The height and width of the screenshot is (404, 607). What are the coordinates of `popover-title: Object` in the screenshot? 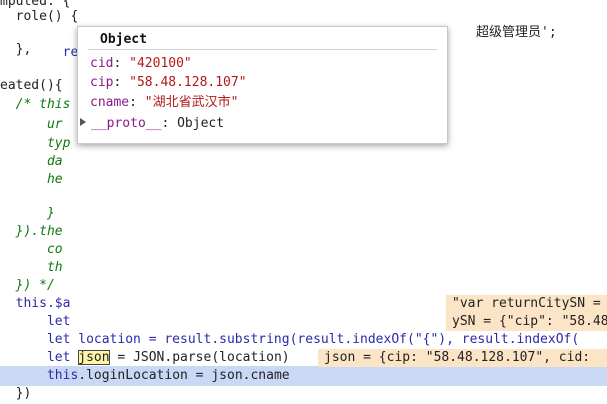 It's located at (123, 39).